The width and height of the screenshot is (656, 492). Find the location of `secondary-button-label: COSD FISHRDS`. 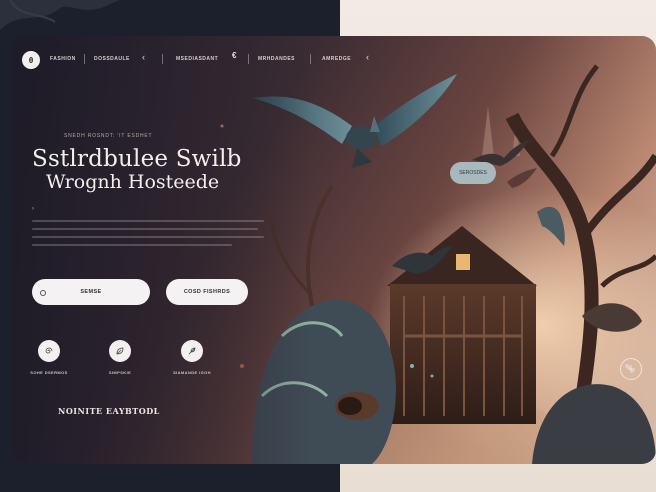

secondary-button-label: COSD FISHRDS is located at coordinates (207, 292).